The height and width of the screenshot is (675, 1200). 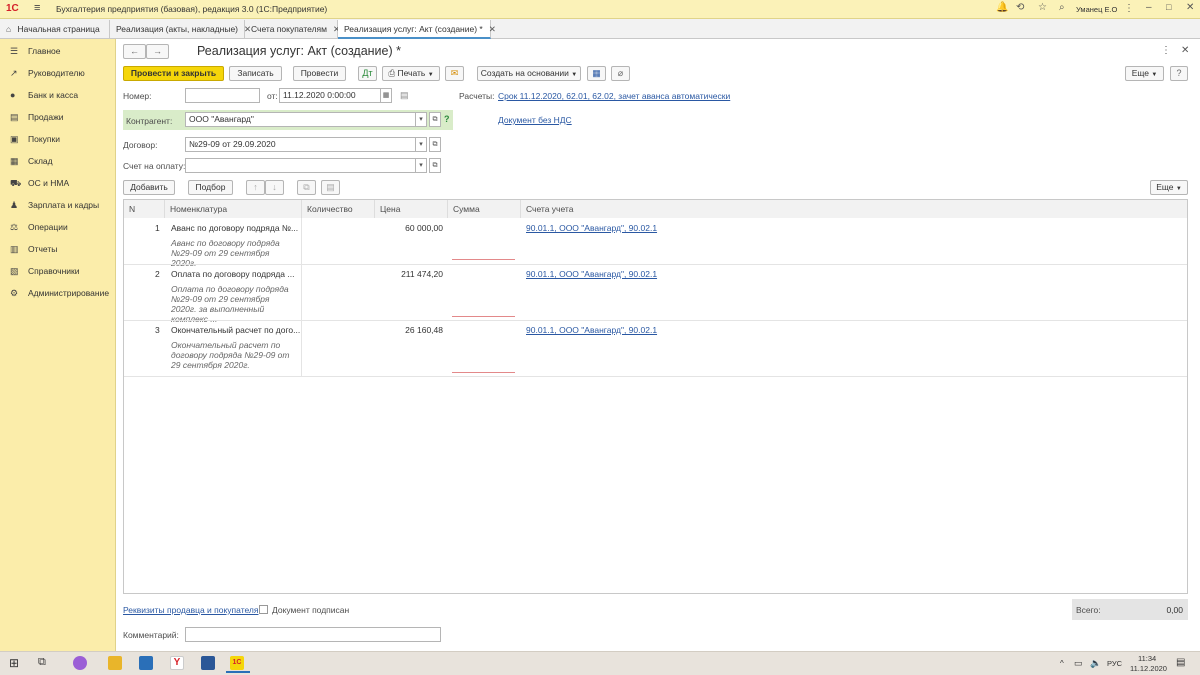 What do you see at coordinates (313, 634) in the screenshot?
I see `comment-field` at bounding box center [313, 634].